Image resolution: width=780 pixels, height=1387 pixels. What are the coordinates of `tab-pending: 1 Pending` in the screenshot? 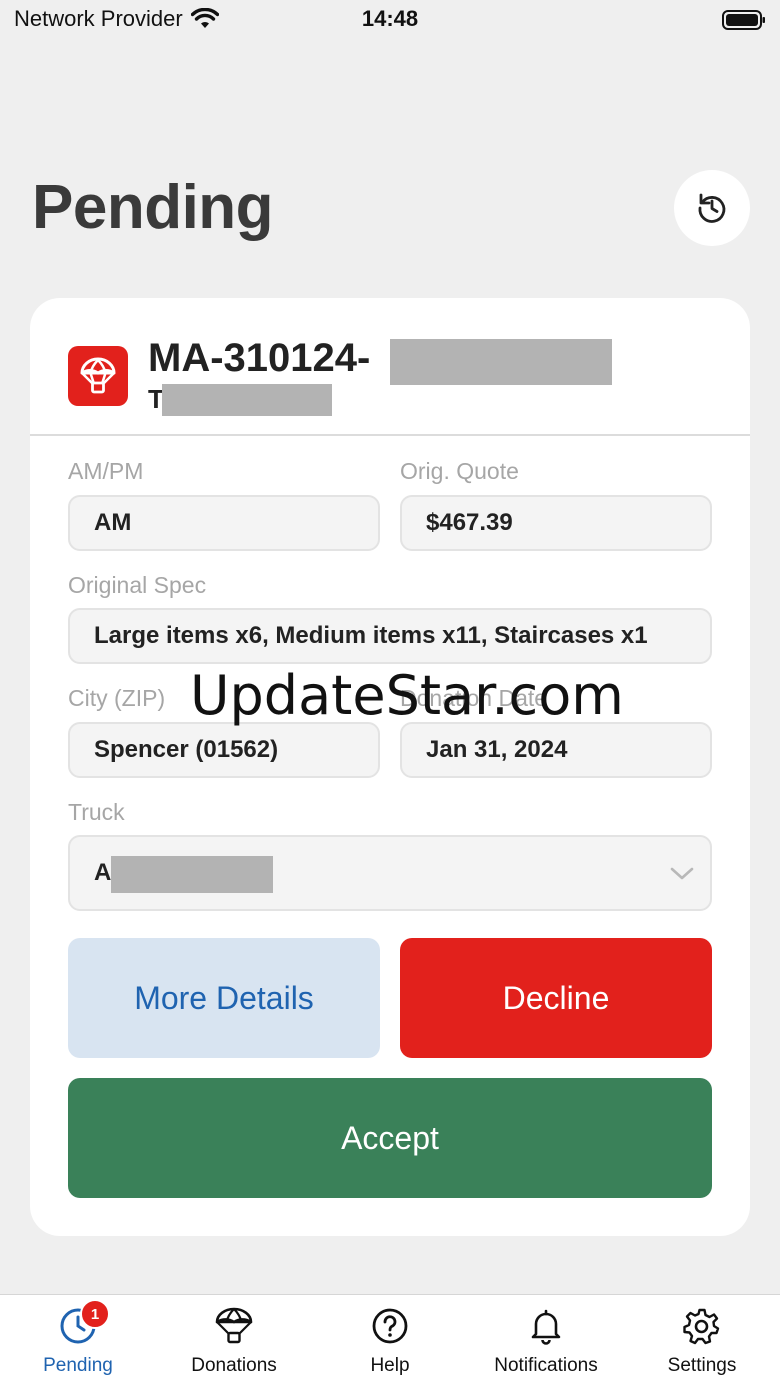 It's located at (78, 1341).